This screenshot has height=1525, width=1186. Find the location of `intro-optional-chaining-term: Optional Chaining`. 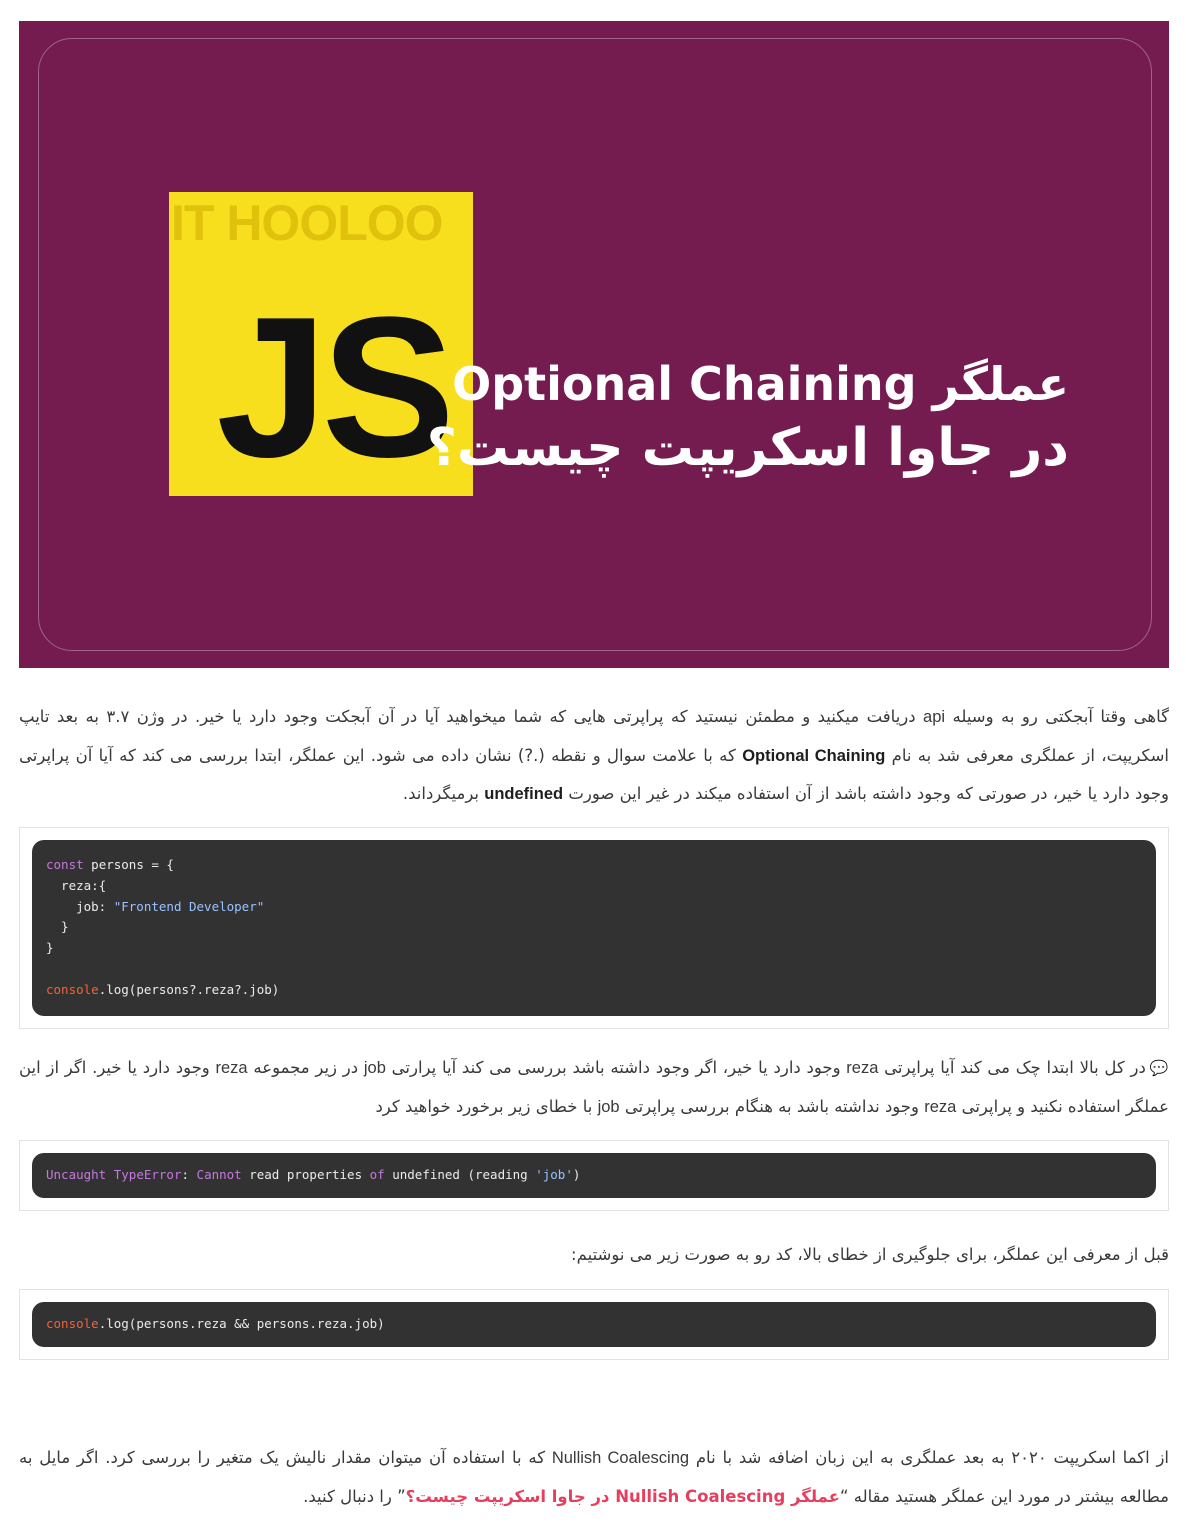

intro-optional-chaining-term: Optional Chaining is located at coordinates (814, 755).